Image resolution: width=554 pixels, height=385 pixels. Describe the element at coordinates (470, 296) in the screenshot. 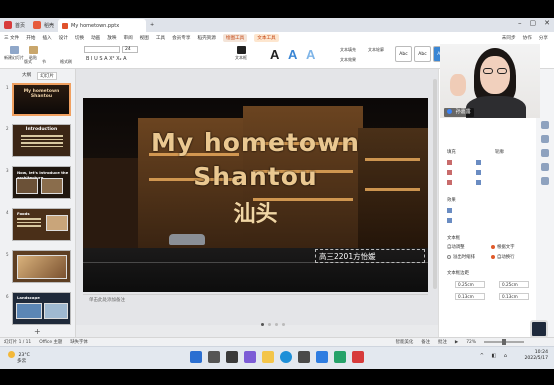

I see `margin-top-input: 0.13cm` at that location.